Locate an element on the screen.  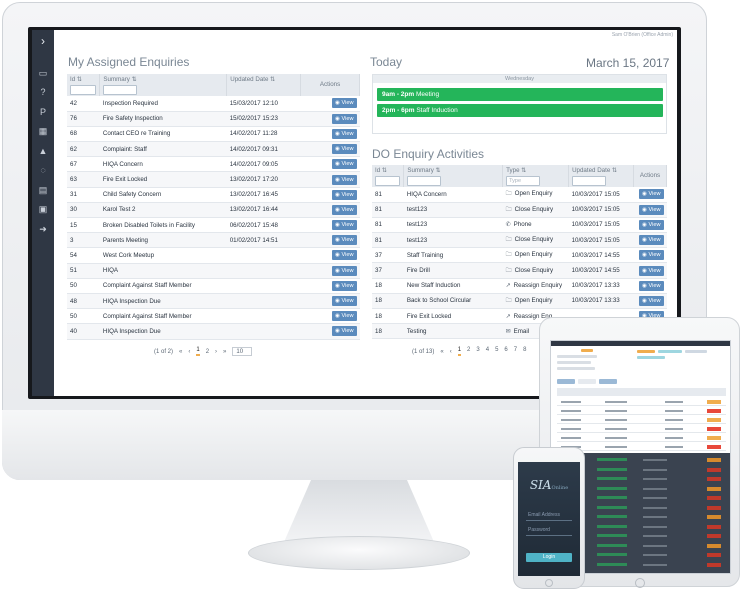
calendar-event-staff-induction: 2pm - 6pm Staff Induction is located at coordinates (520, 110).